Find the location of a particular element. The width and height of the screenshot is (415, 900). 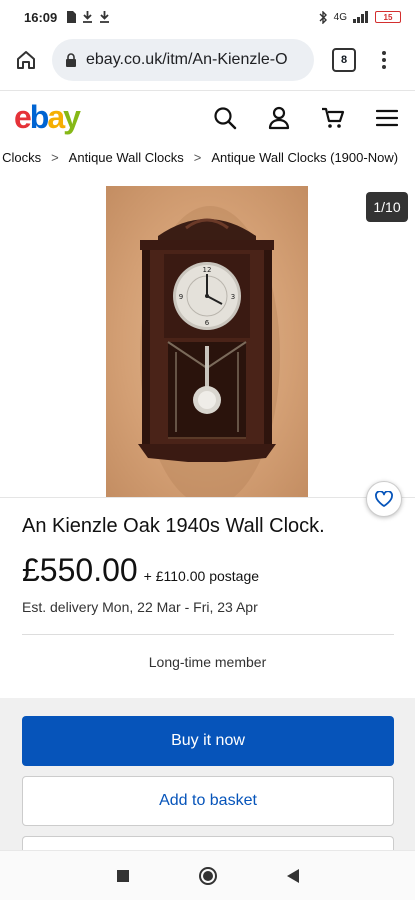

logo-letter-a: a is located at coordinates (56, 117).